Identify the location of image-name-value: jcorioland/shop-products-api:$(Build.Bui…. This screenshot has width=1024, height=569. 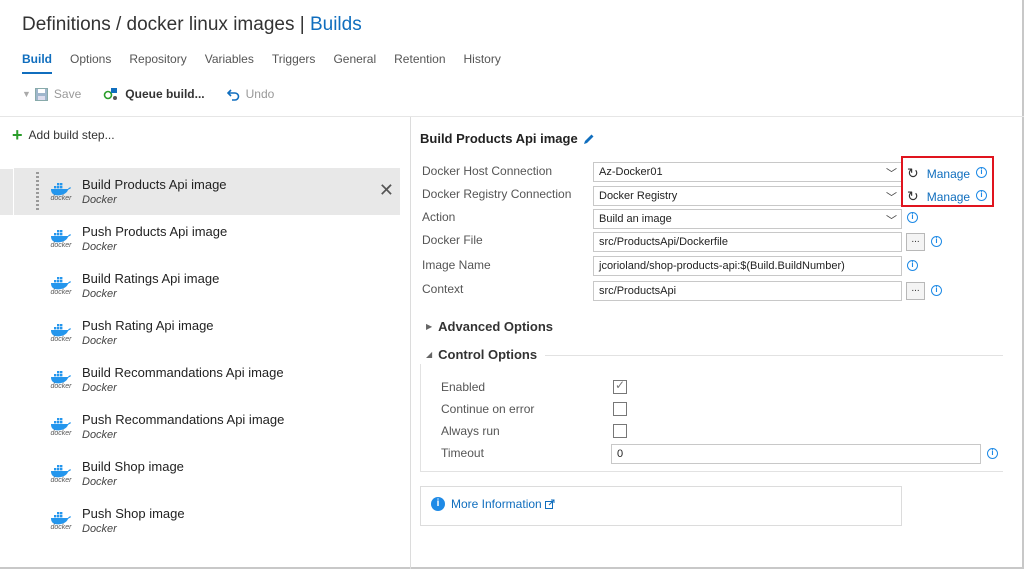
(722, 266).